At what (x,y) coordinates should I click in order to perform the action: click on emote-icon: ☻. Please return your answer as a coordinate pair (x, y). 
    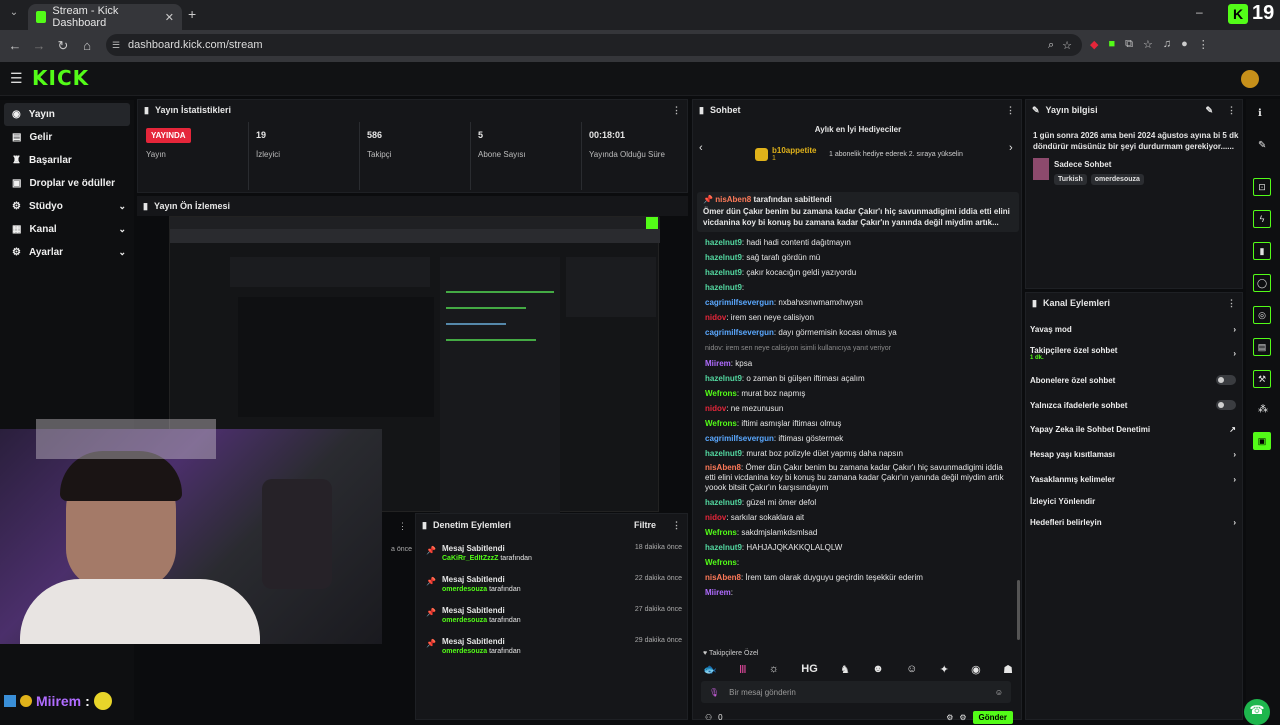
    Looking at the image, I should click on (878, 669).